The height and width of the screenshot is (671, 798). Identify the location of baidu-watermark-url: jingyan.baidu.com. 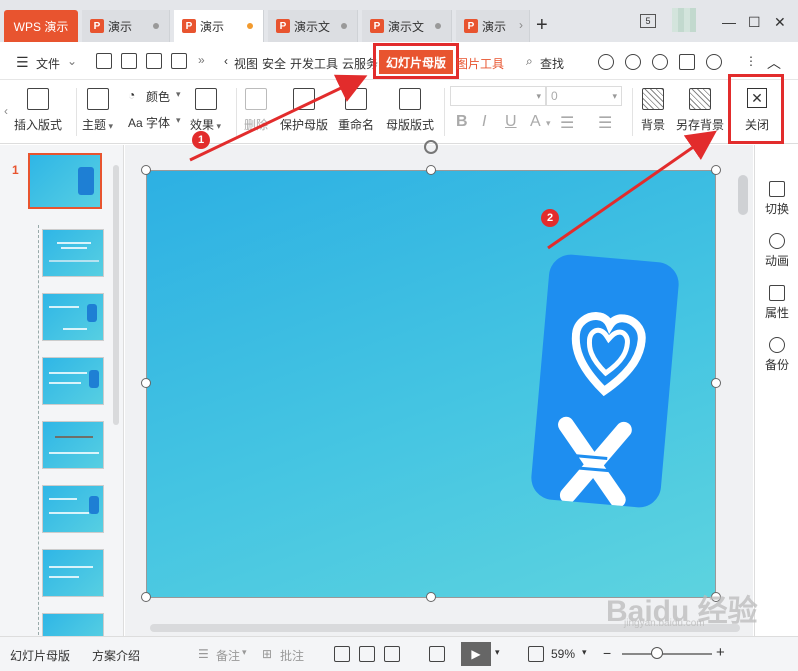
(664, 623).